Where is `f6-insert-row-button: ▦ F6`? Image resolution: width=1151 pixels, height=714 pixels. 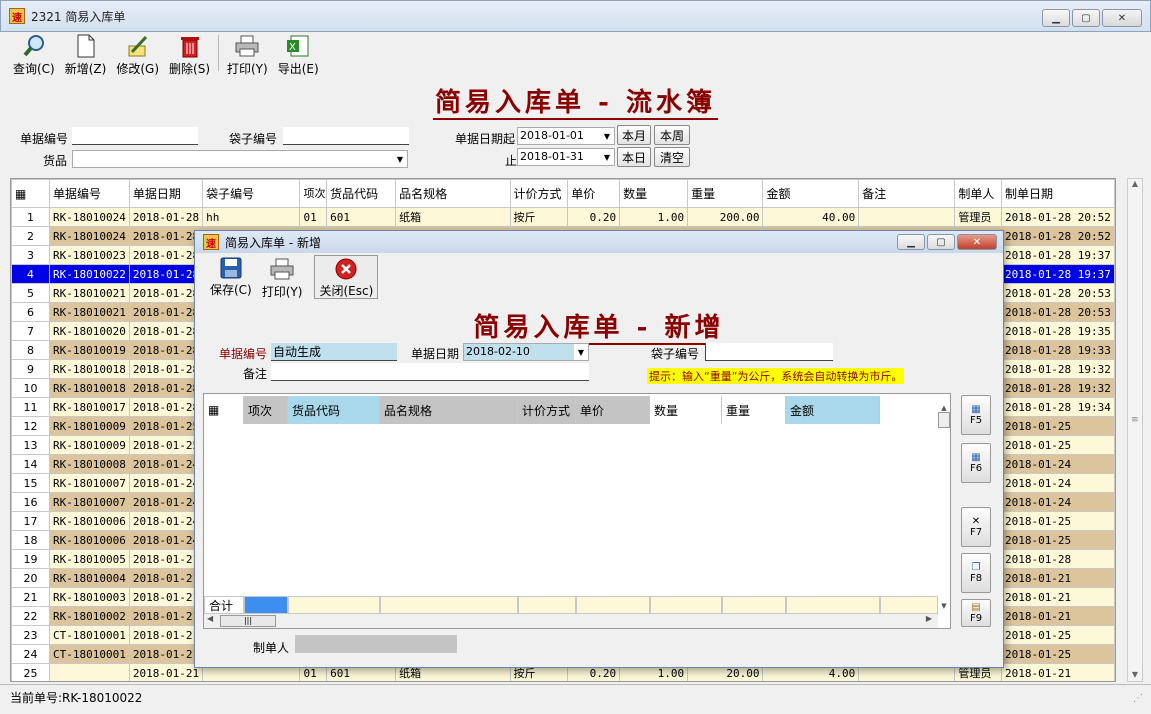 f6-insert-row-button: ▦ F6 is located at coordinates (976, 463).